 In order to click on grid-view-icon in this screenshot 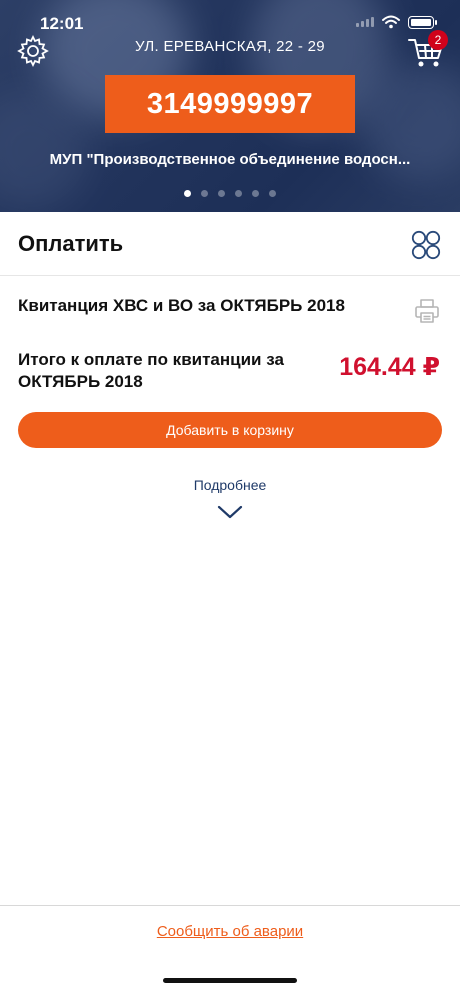, I will do `click(426, 245)`.